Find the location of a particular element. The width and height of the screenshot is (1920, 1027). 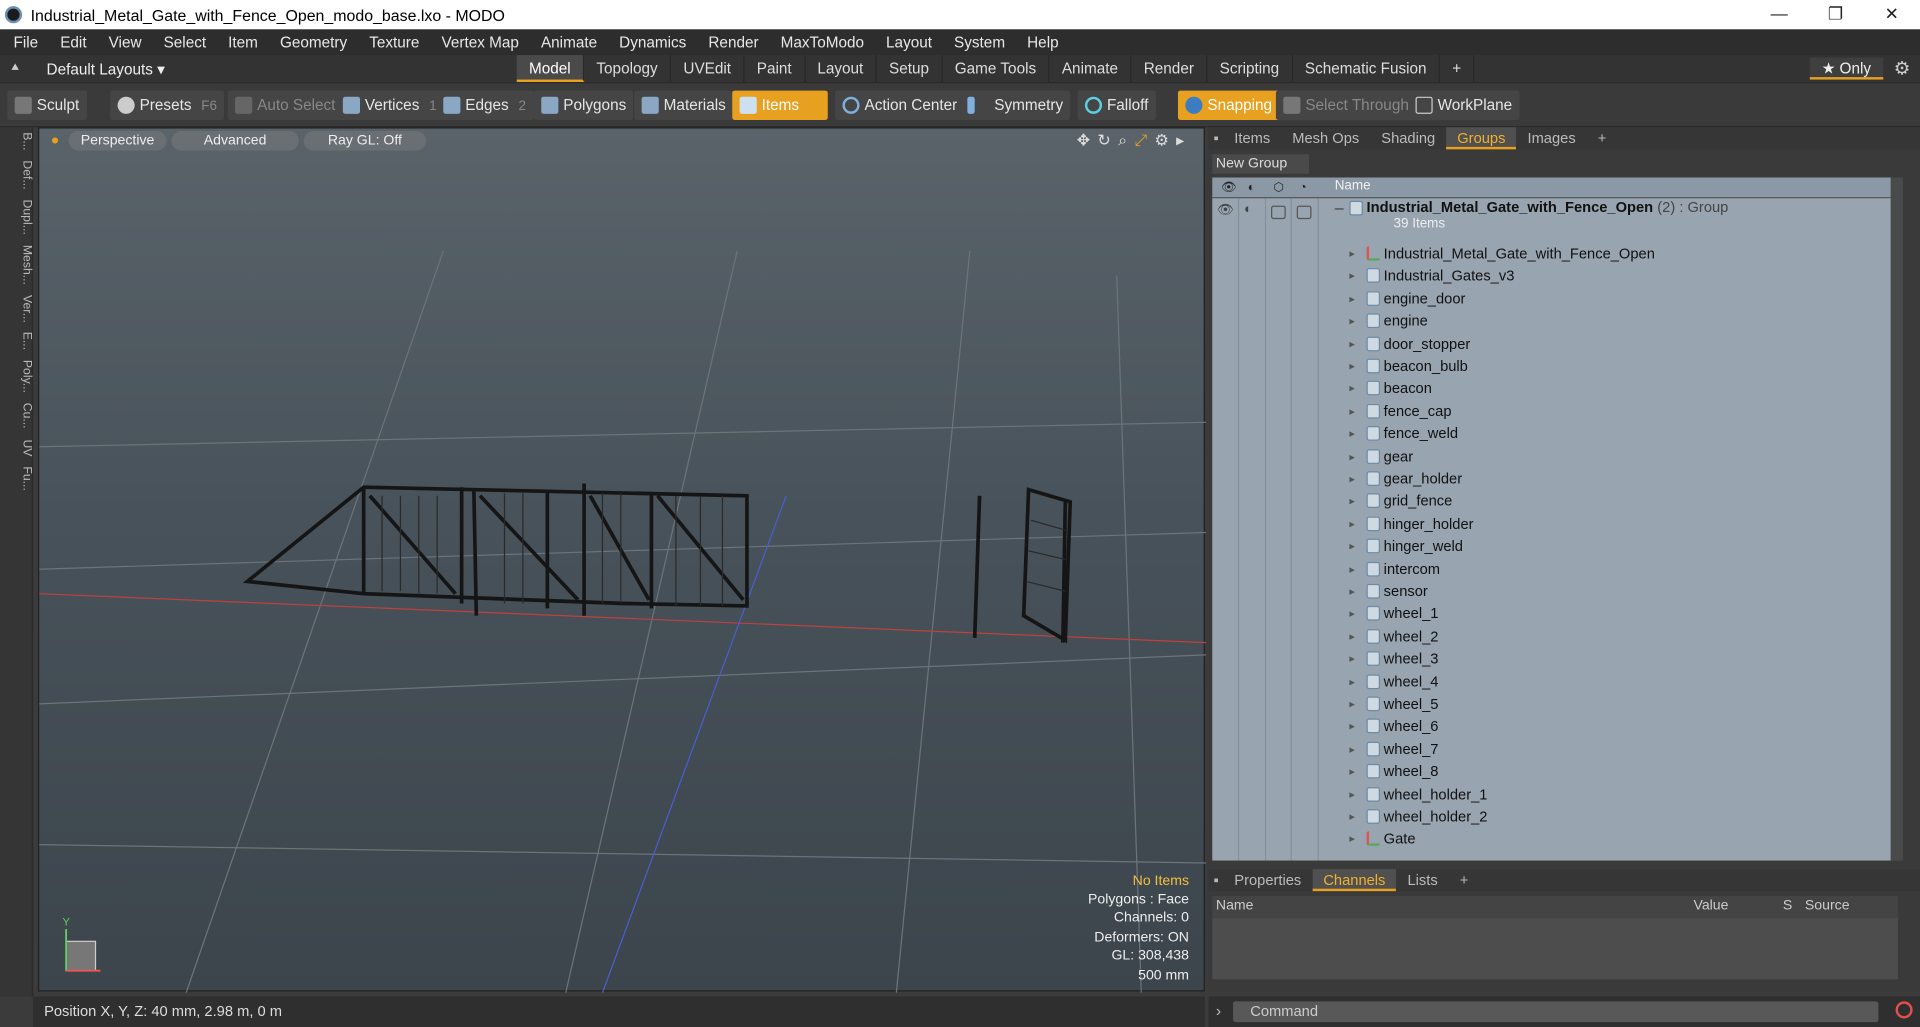

lock-col-icon: ⬡ is located at coordinates (1280, 187).